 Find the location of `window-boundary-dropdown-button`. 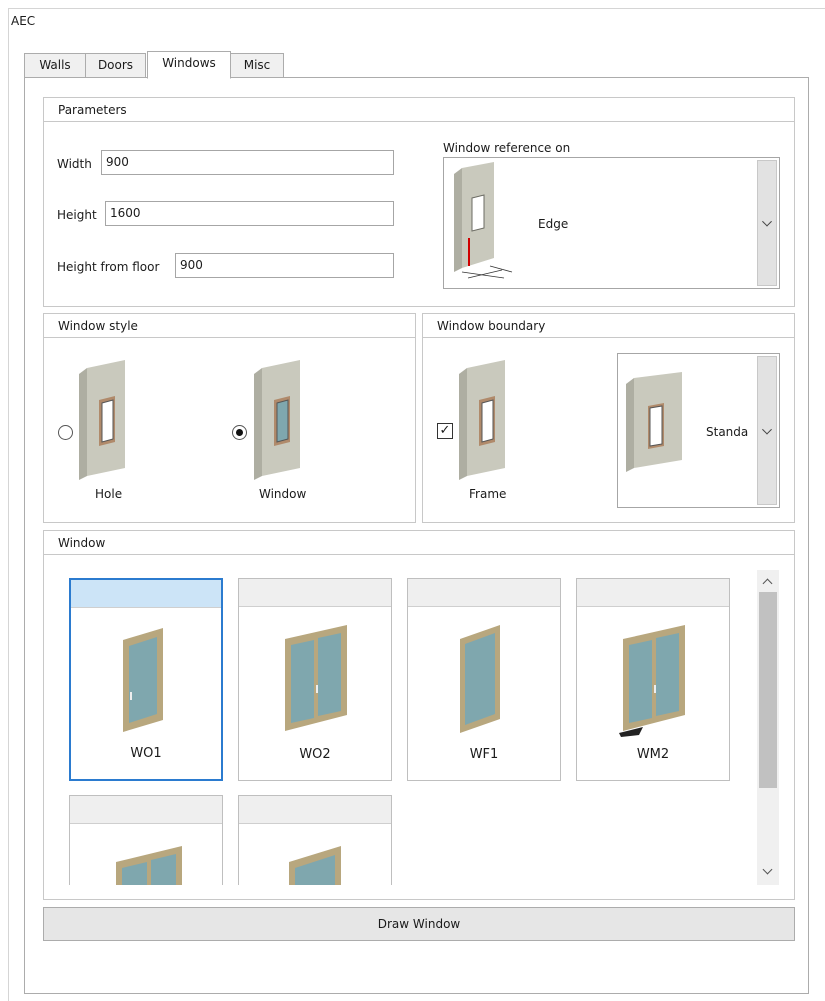

window-boundary-dropdown-button is located at coordinates (767, 430).